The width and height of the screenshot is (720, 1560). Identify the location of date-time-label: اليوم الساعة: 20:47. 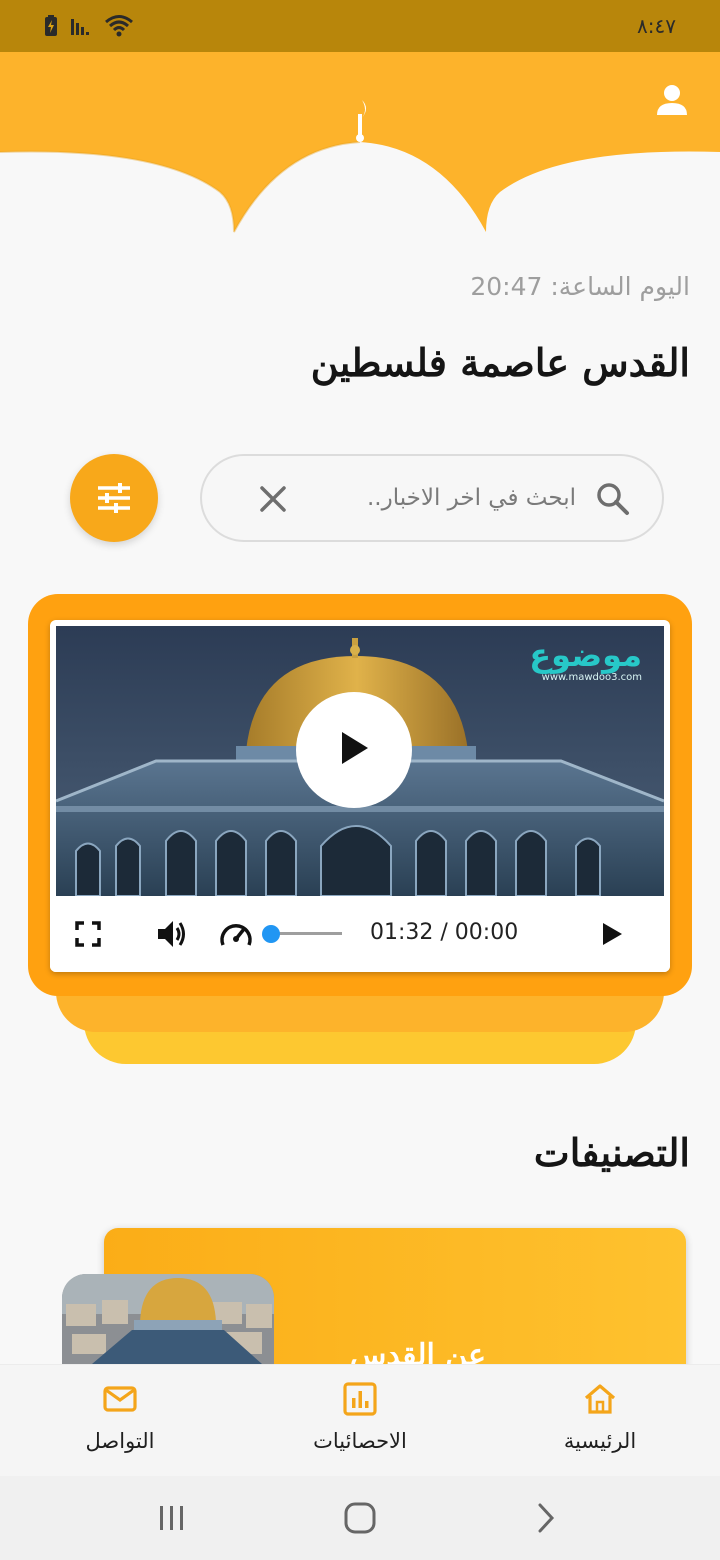
(580, 286).